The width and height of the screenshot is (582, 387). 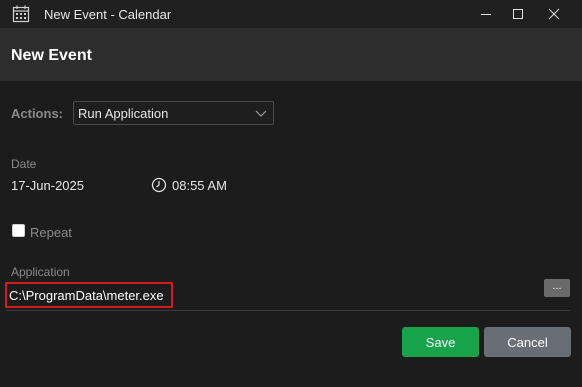 What do you see at coordinates (440, 342) in the screenshot?
I see `save-button: Save` at bounding box center [440, 342].